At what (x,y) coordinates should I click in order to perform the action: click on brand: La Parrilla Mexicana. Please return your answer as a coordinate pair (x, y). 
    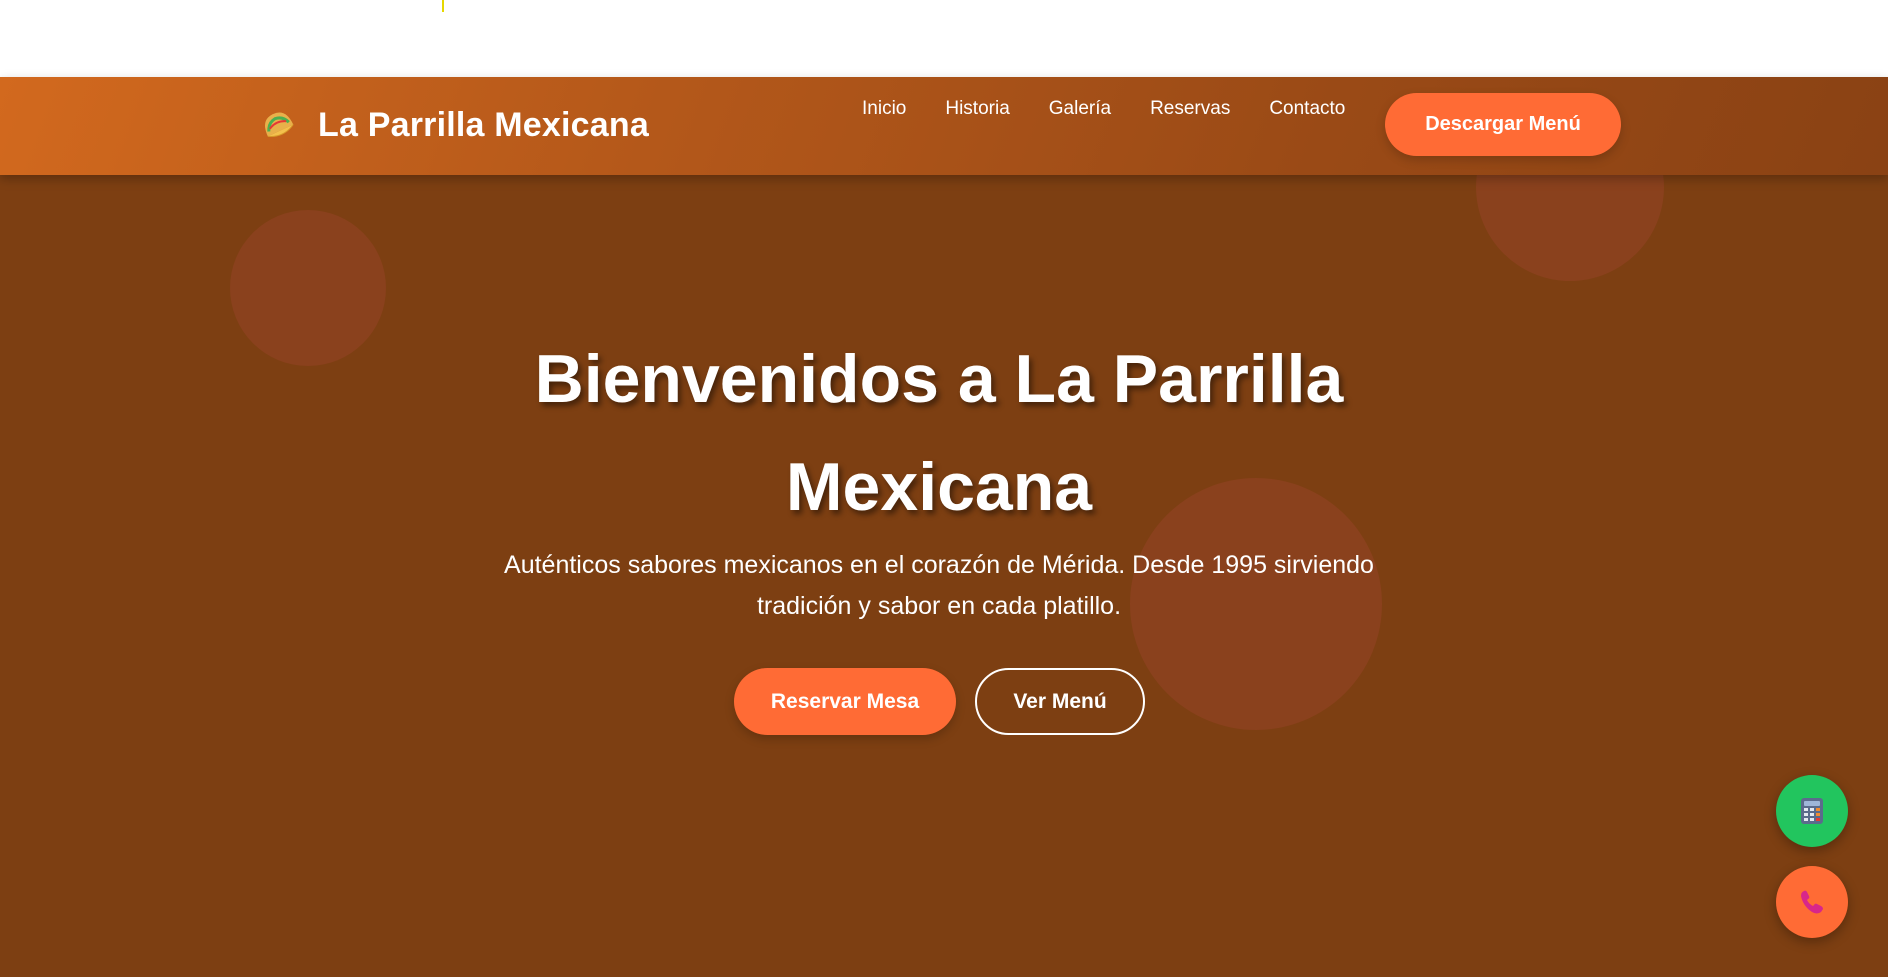
    Looking at the image, I should click on (453, 125).